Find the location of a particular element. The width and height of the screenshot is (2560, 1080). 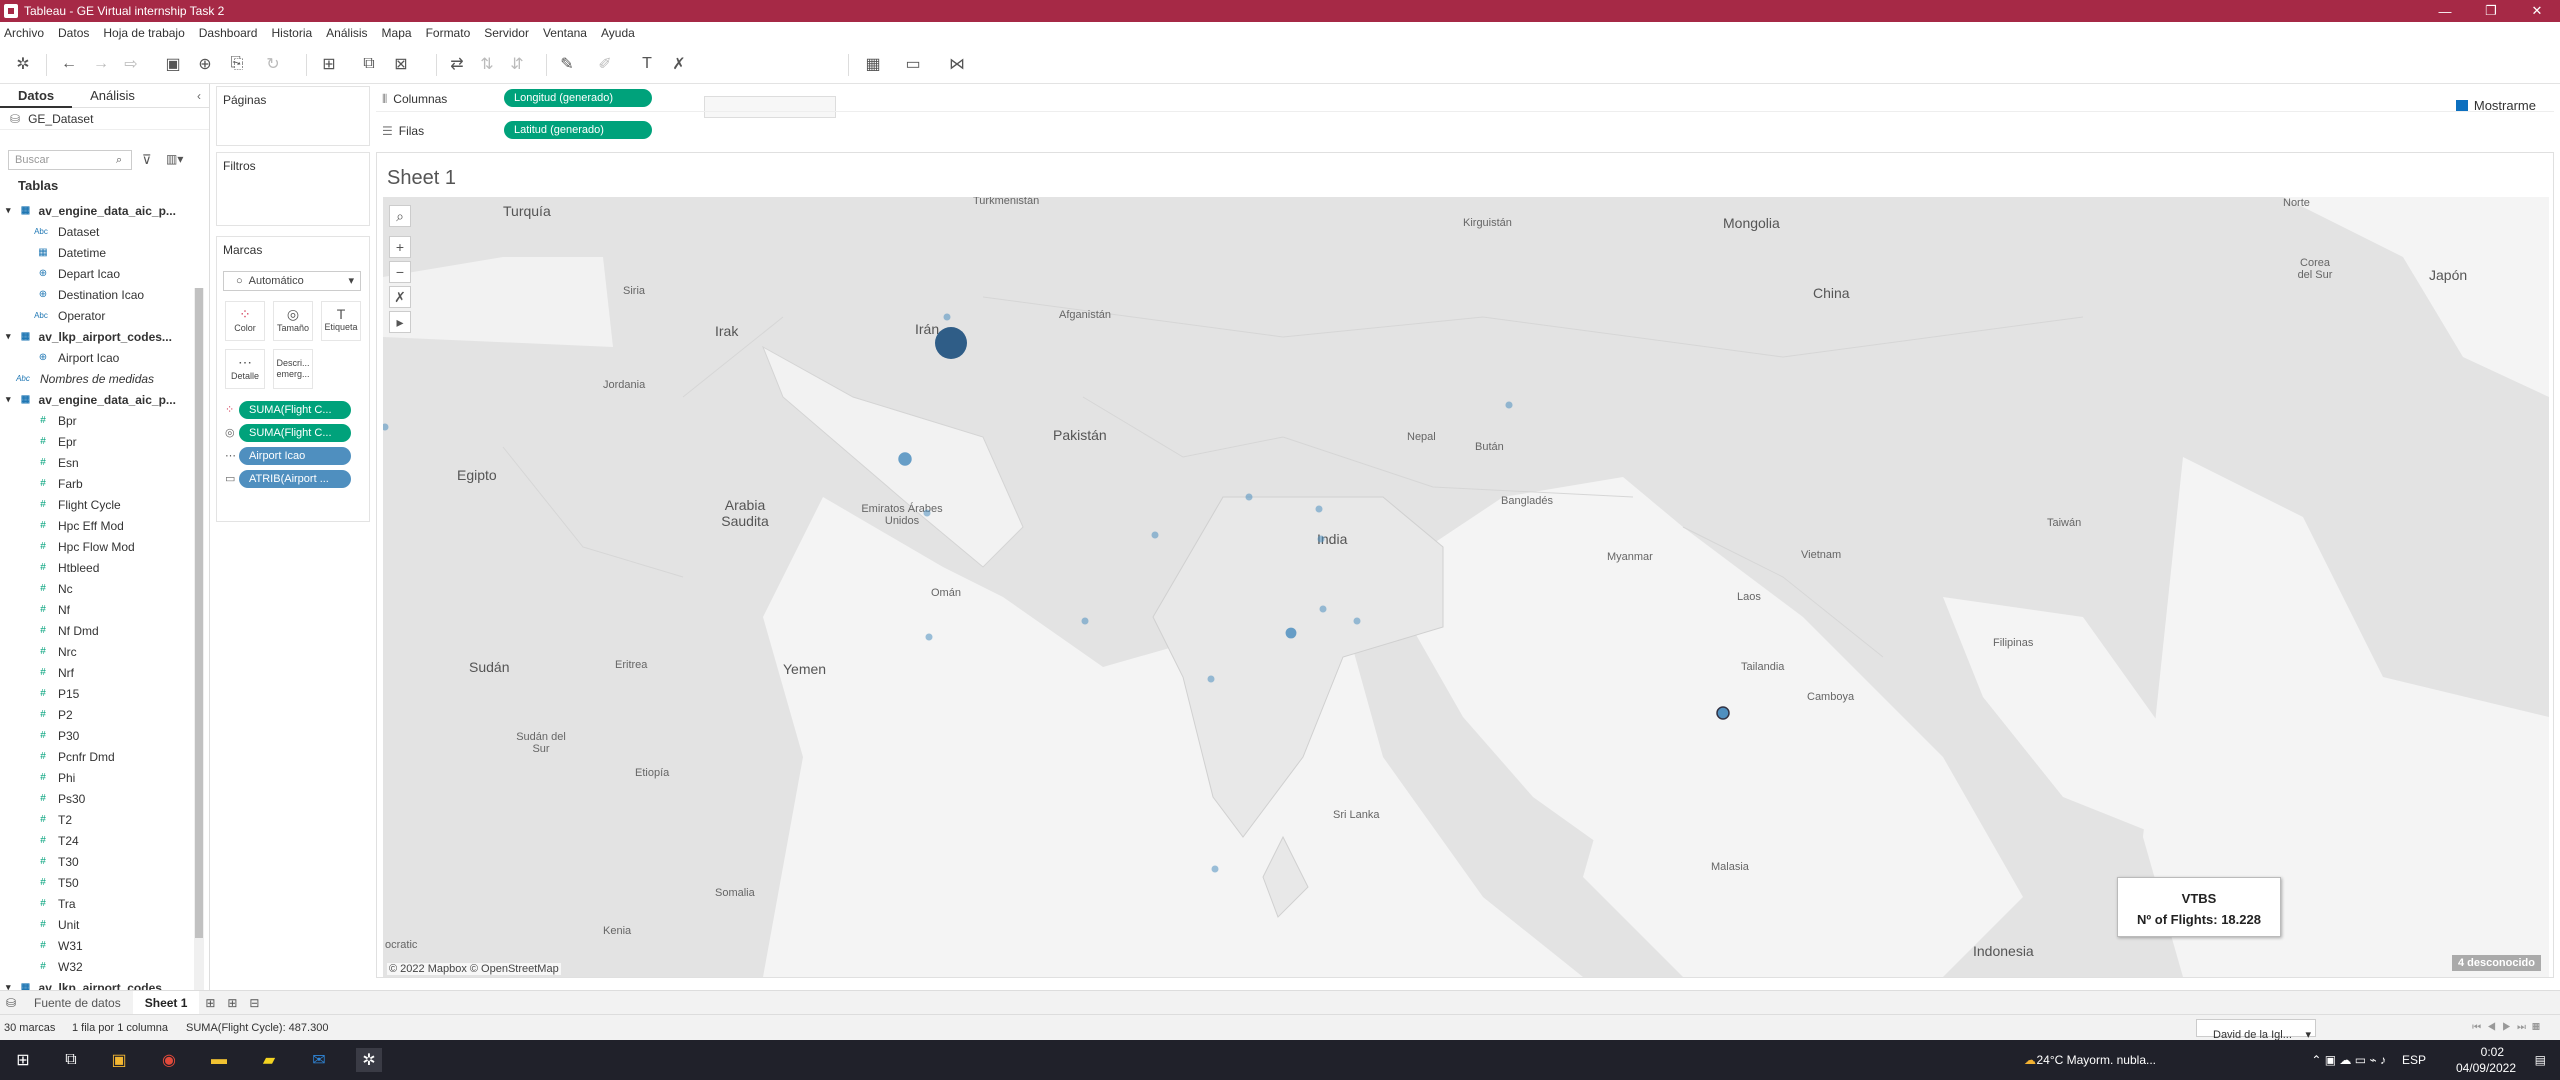

swap-icon: ⇄ is located at coordinates (457, 64).